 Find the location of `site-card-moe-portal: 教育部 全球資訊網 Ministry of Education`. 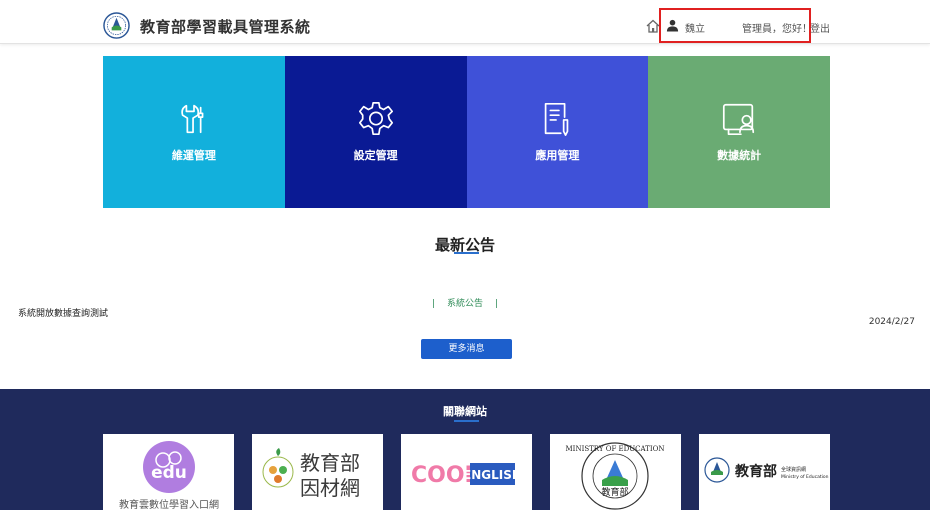

site-card-moe-portal: 教育部 全球資訊網 Ministry of Education is located at coordinates (764, 472).